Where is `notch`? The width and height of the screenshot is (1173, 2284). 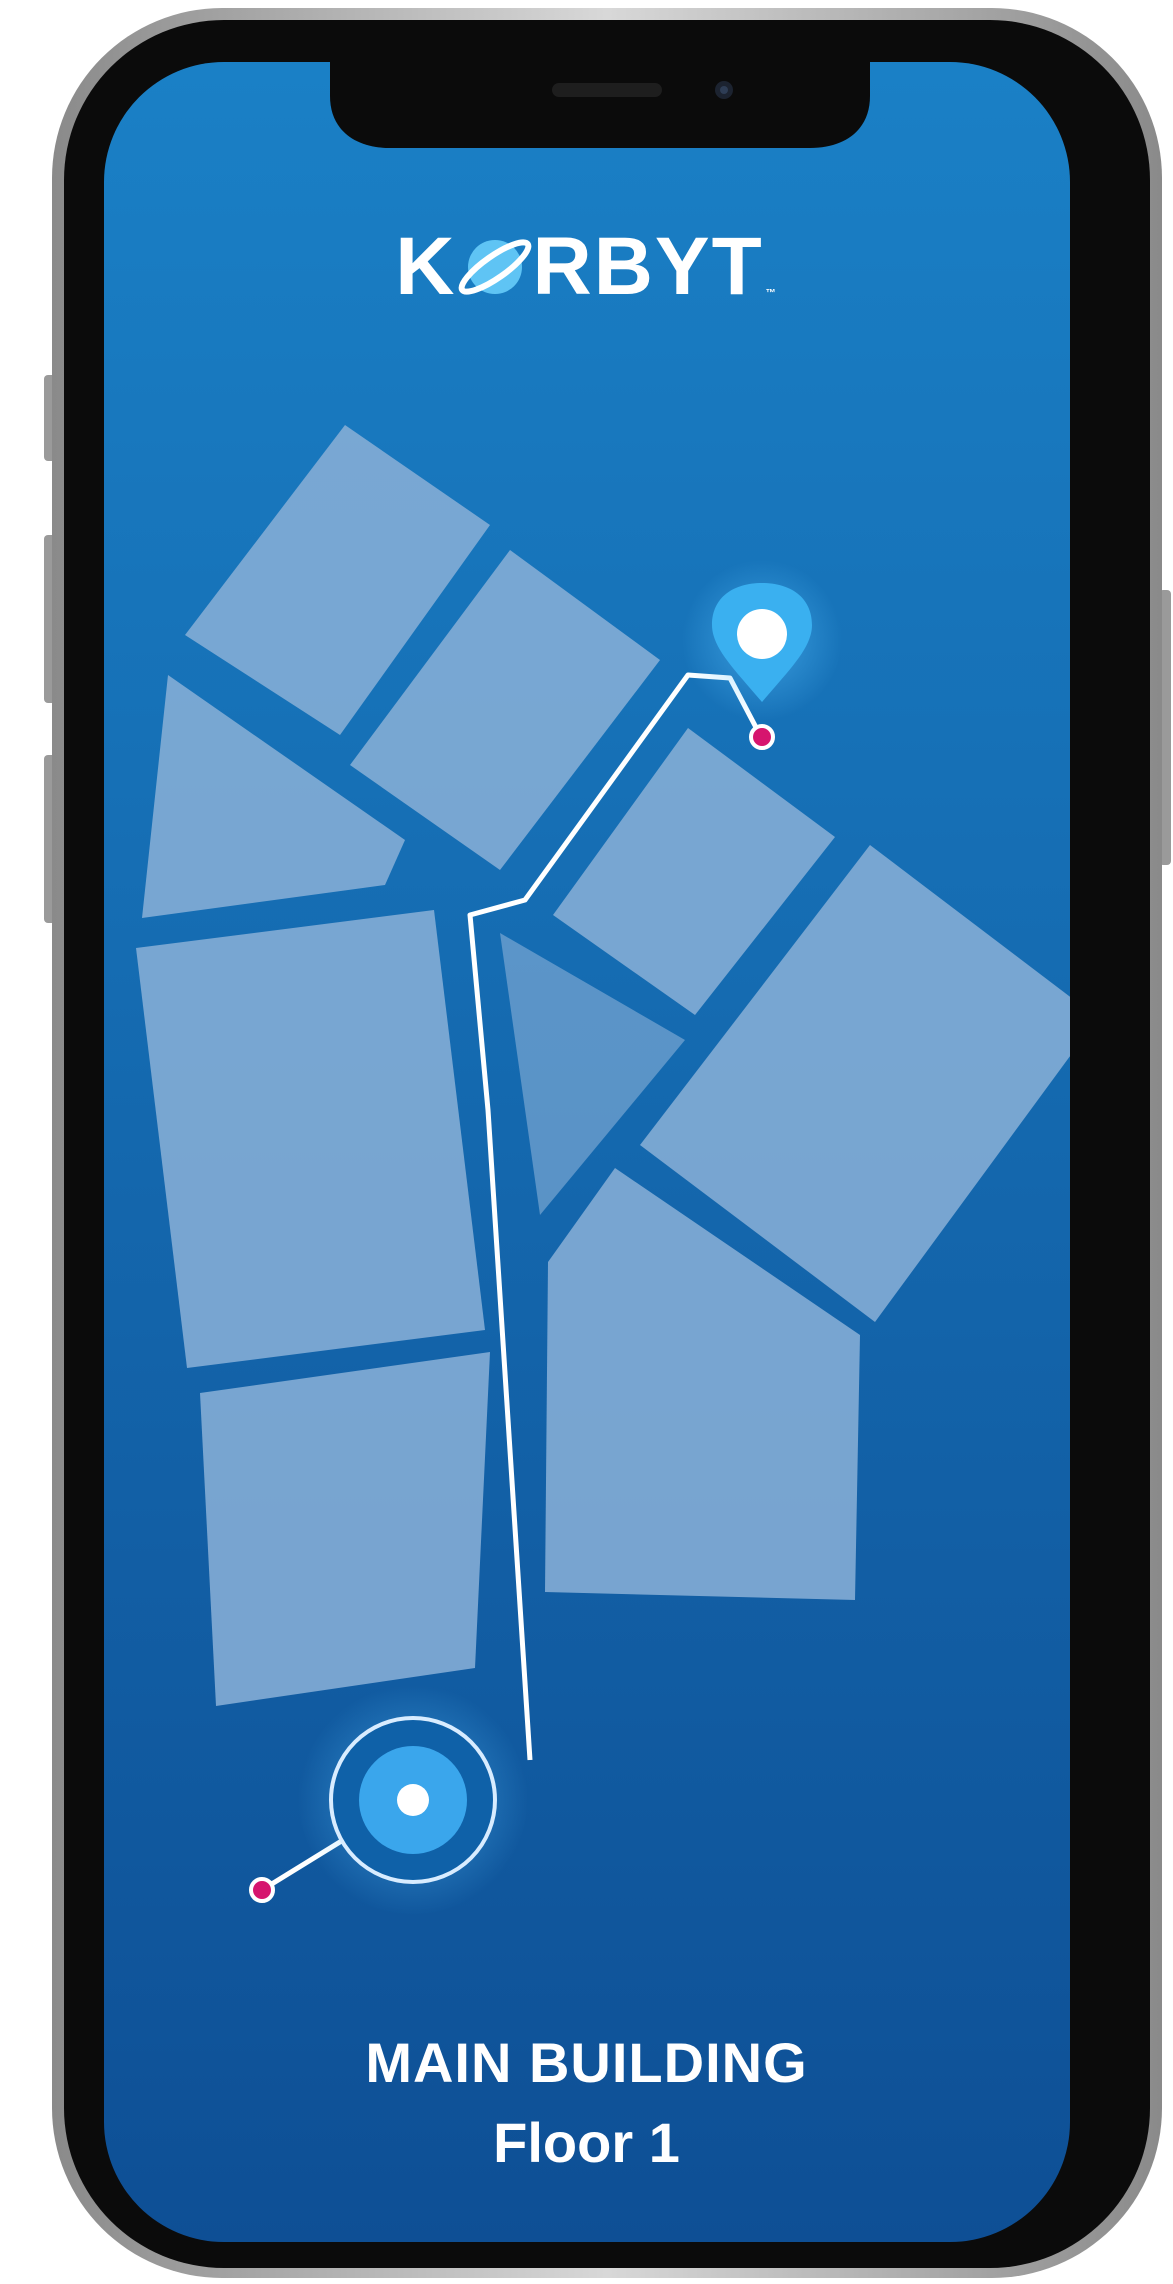 notch is located at coordinates (600, 103).